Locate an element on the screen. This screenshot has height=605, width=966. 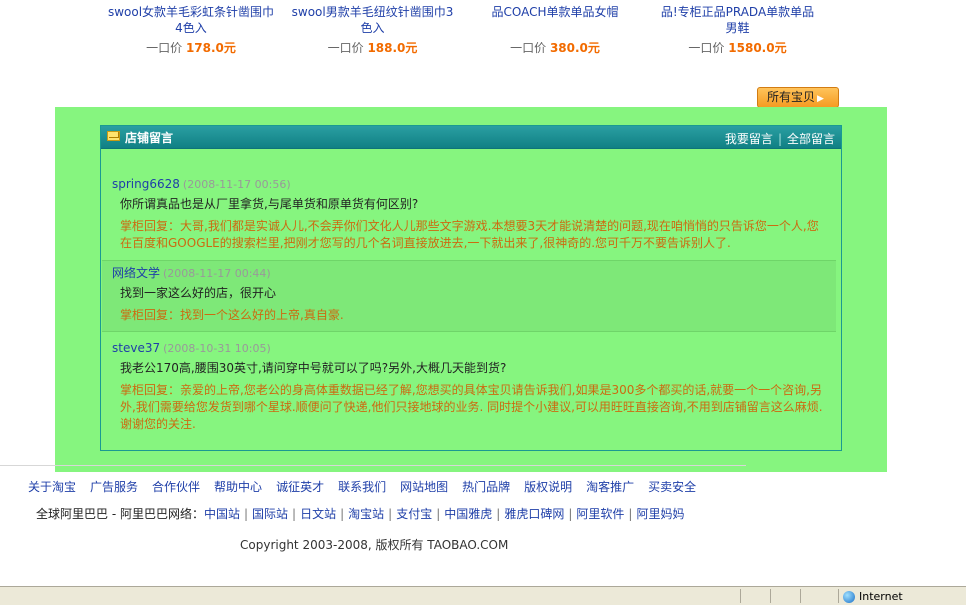
footer-link-copyright: 版权说明 is located at coordinates (548, 487).